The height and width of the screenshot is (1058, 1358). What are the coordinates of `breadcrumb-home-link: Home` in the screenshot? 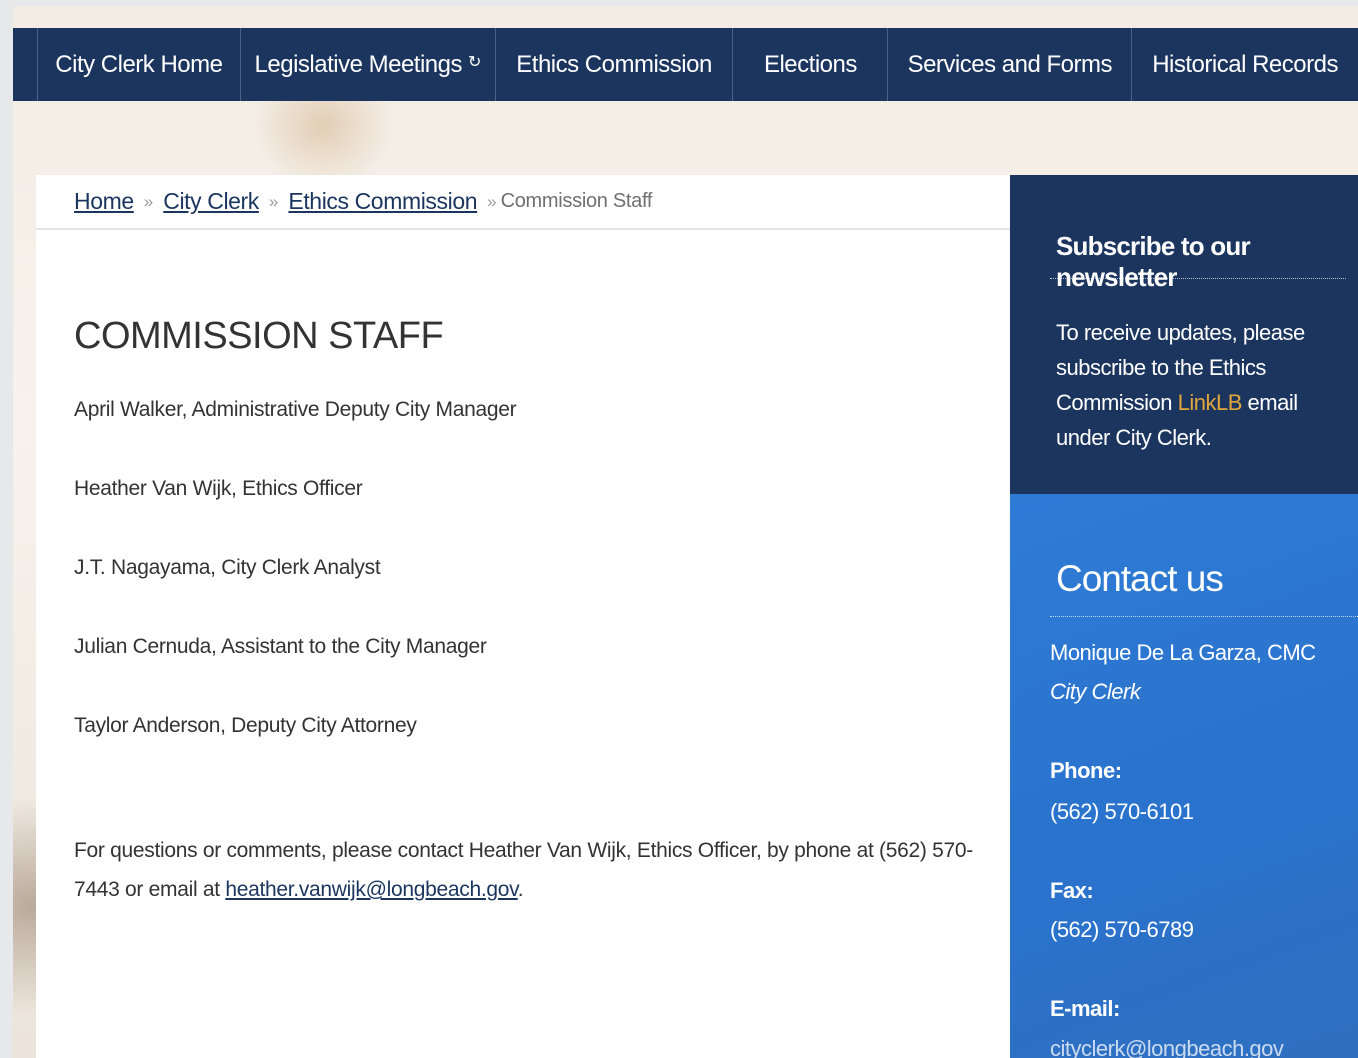 It's located at (104, 201).